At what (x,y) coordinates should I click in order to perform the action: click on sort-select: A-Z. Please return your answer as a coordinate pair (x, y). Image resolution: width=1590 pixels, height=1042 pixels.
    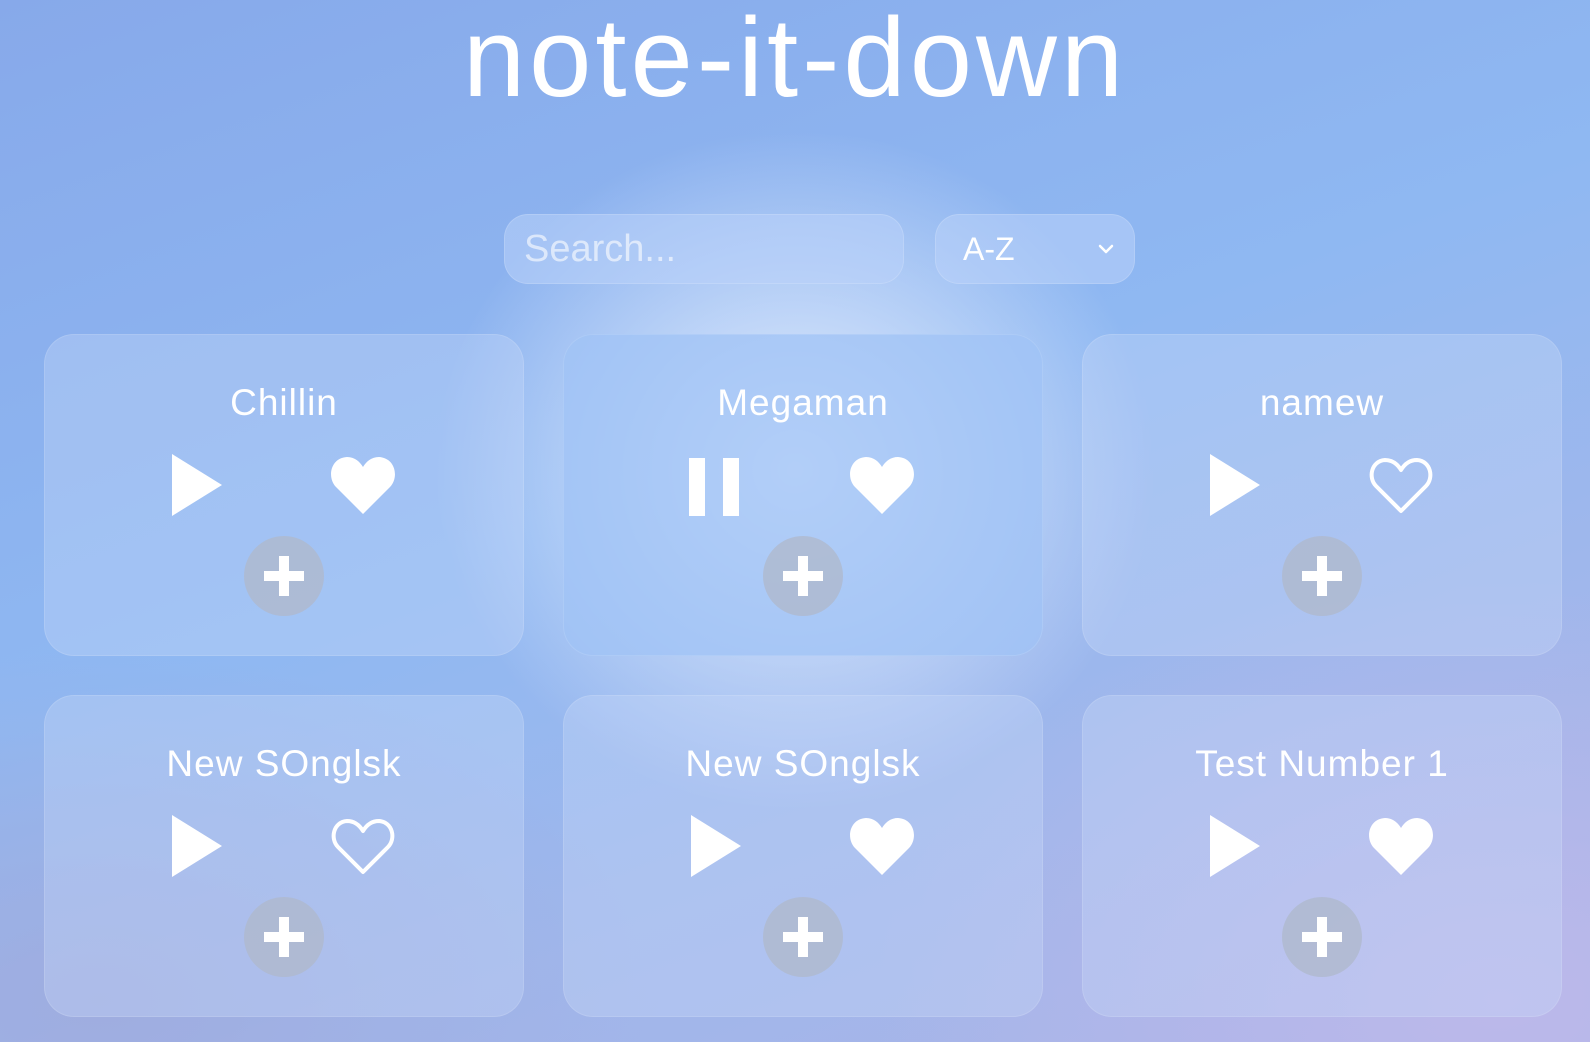
    Looking at the image, I should click on (1035, 249).